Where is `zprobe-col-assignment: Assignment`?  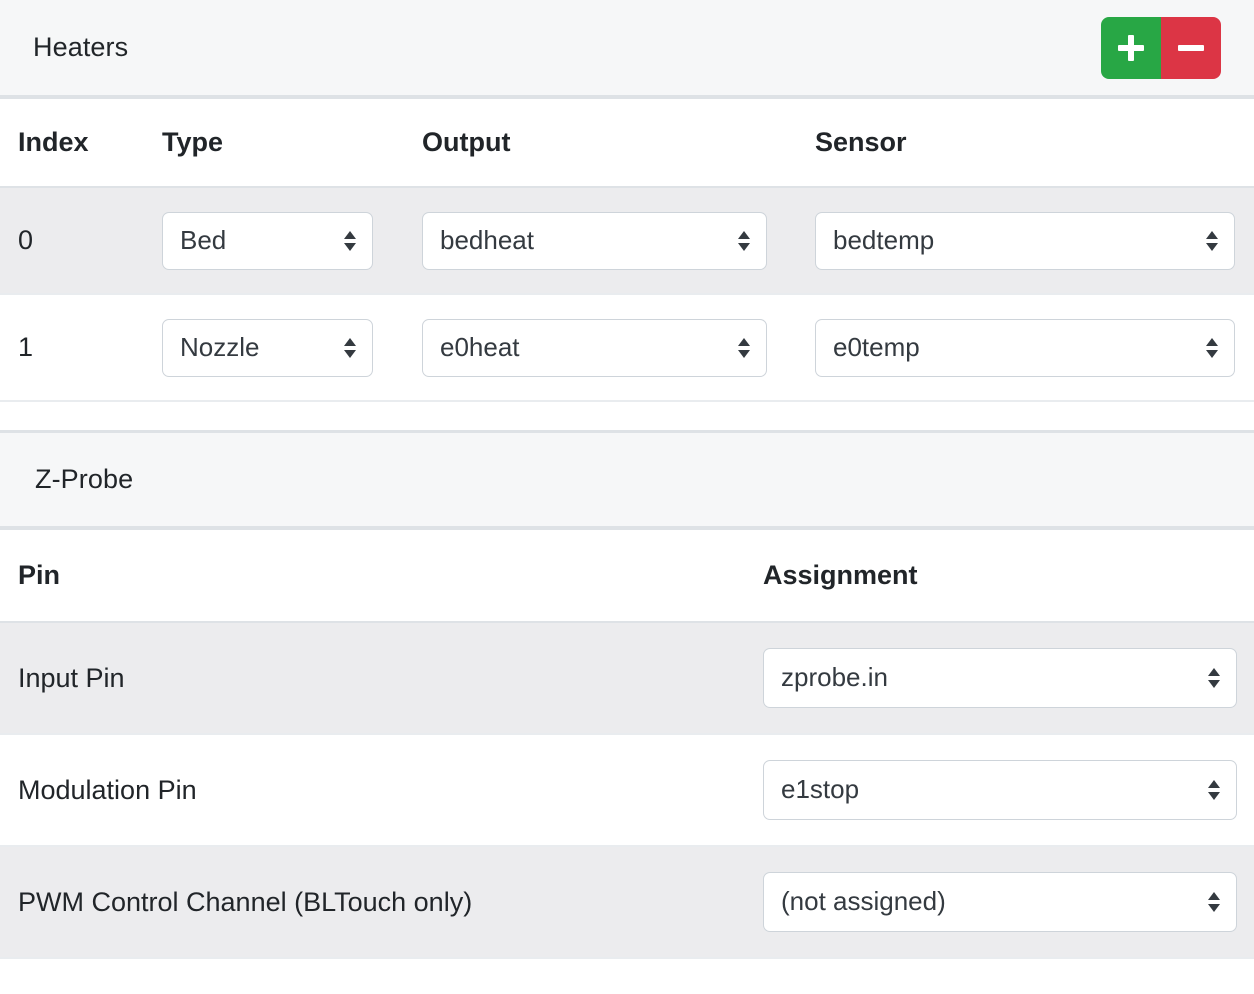 zprobe-col-assignment: Assignment is located at coordinates (1008, 576).